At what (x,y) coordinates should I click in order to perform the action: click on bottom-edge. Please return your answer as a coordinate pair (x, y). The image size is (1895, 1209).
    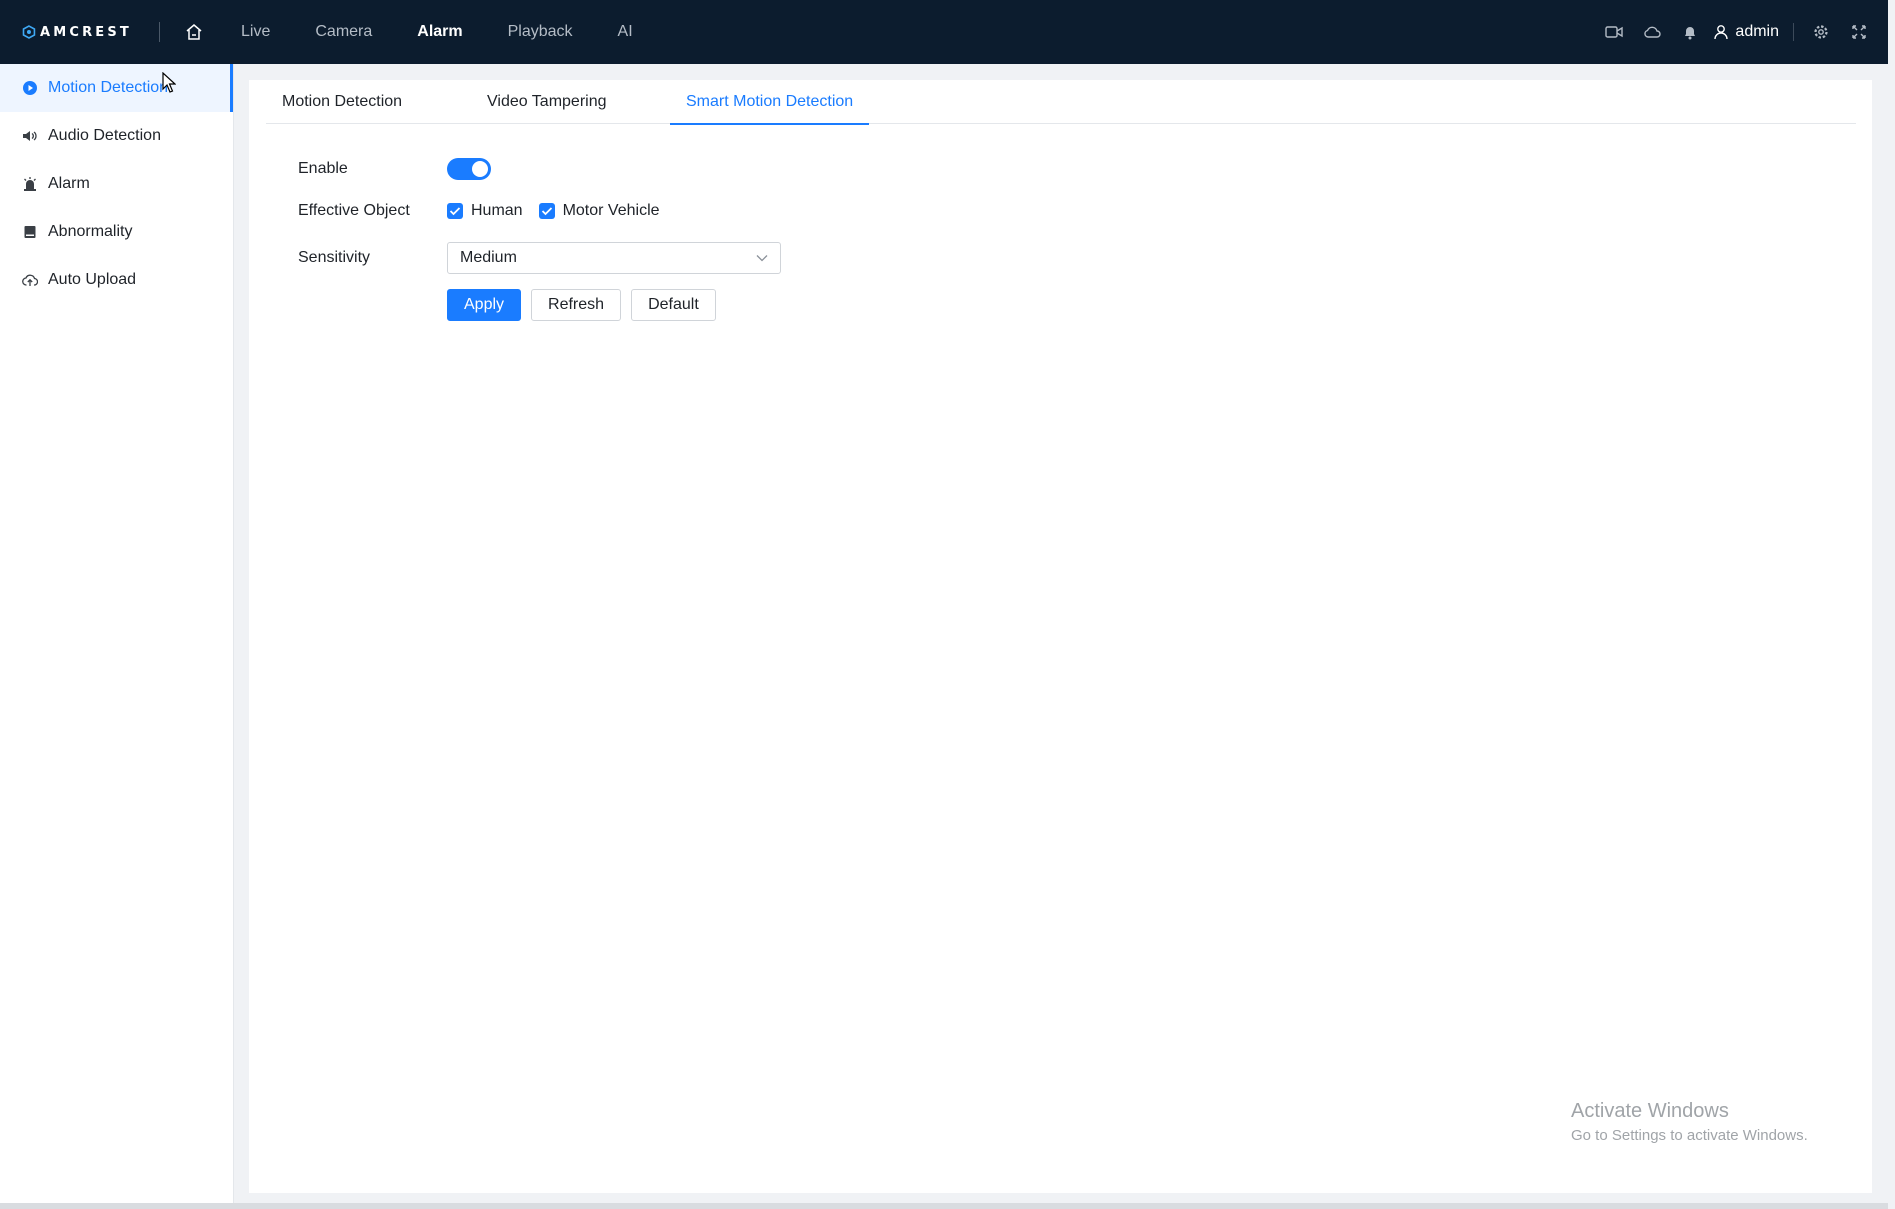
    Looking at the image, I should click on (944, 1206).